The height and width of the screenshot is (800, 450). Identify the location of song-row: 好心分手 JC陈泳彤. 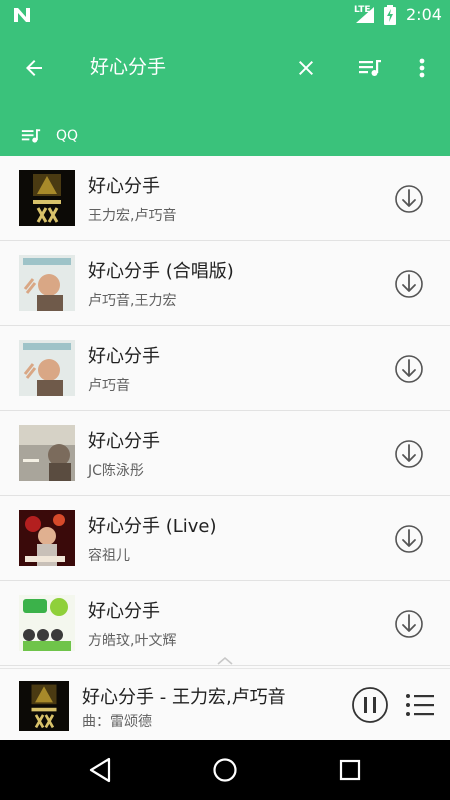
(225, 453).